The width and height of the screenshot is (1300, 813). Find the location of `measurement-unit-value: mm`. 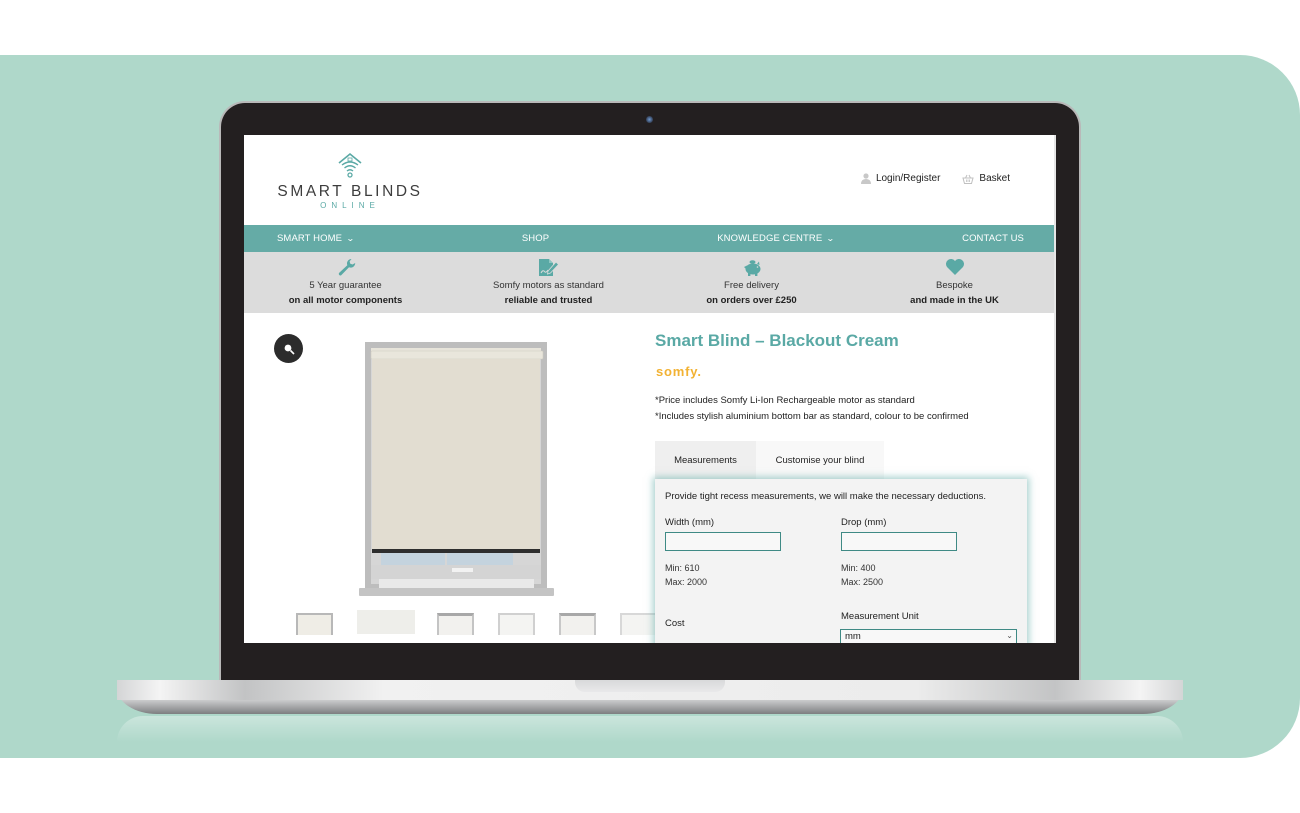

measurement-unit-value: mm is located at coordinates (853, 636).